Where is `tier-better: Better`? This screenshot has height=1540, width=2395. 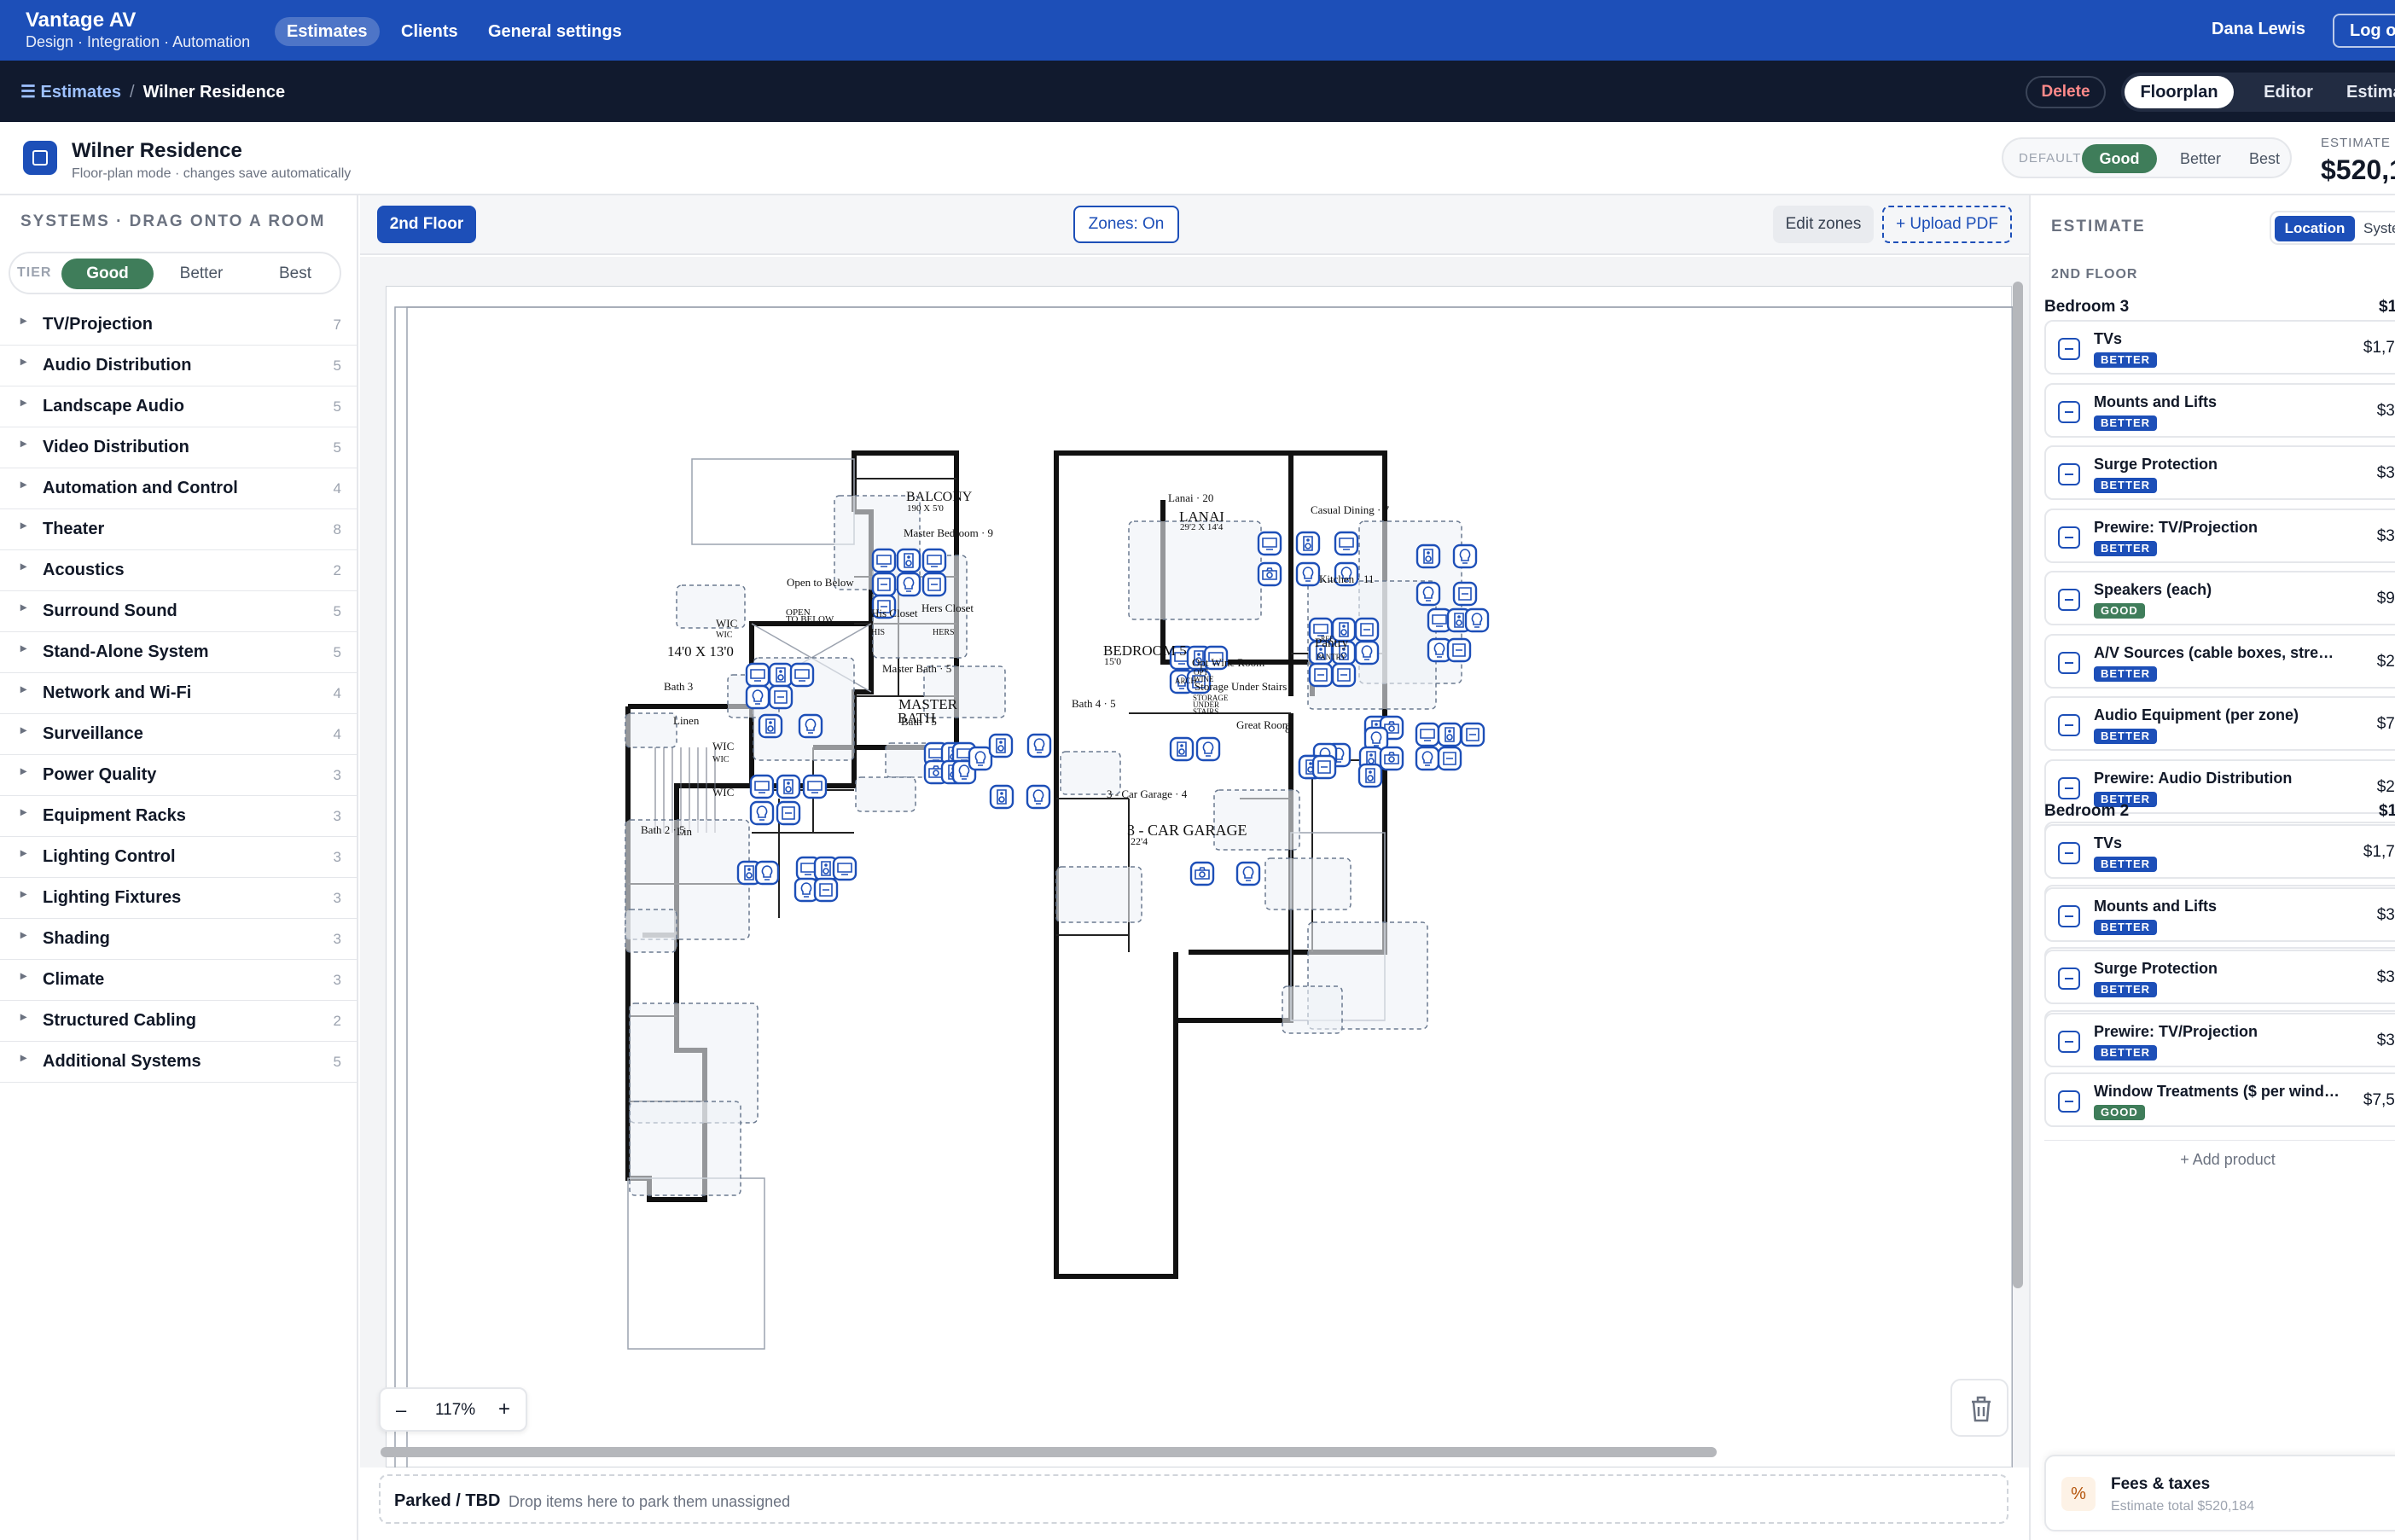 tier-better: Better is located at coordinates (201, 274).